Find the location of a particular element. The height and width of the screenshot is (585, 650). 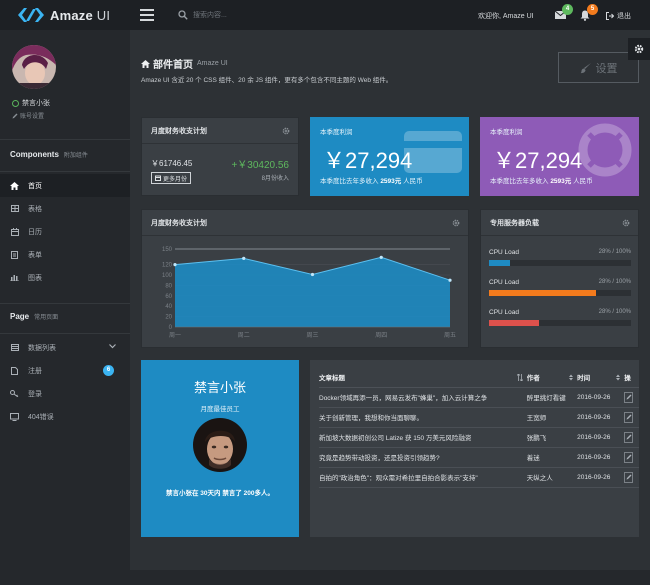

x-tick-label: 周二 is located at coordinates (244, 335).